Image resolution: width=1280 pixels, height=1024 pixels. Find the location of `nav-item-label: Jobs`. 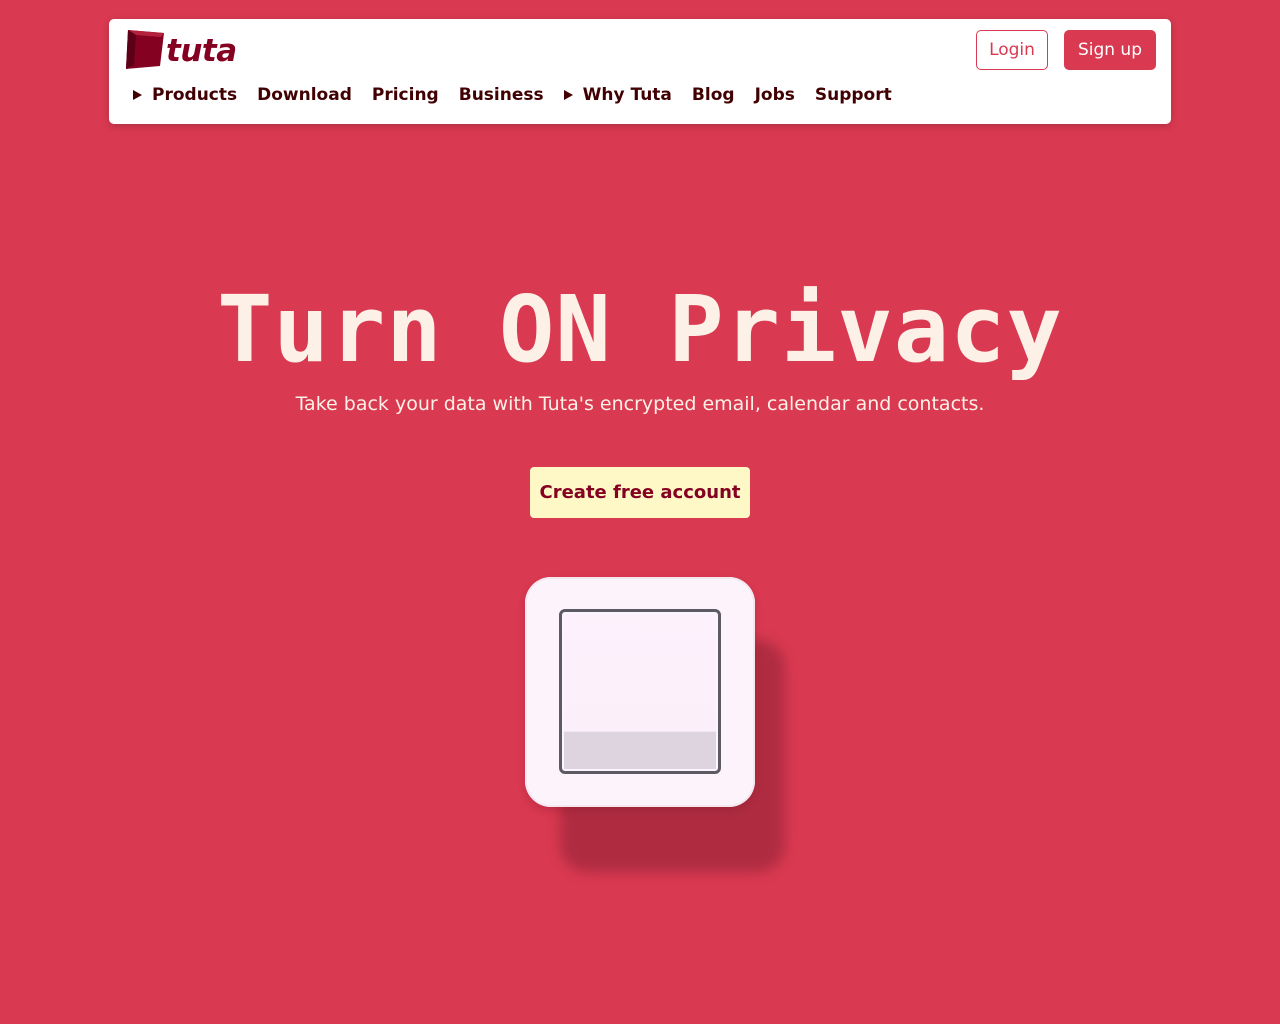

nav-item-label: Jobs is located at coordinates (774, 95).